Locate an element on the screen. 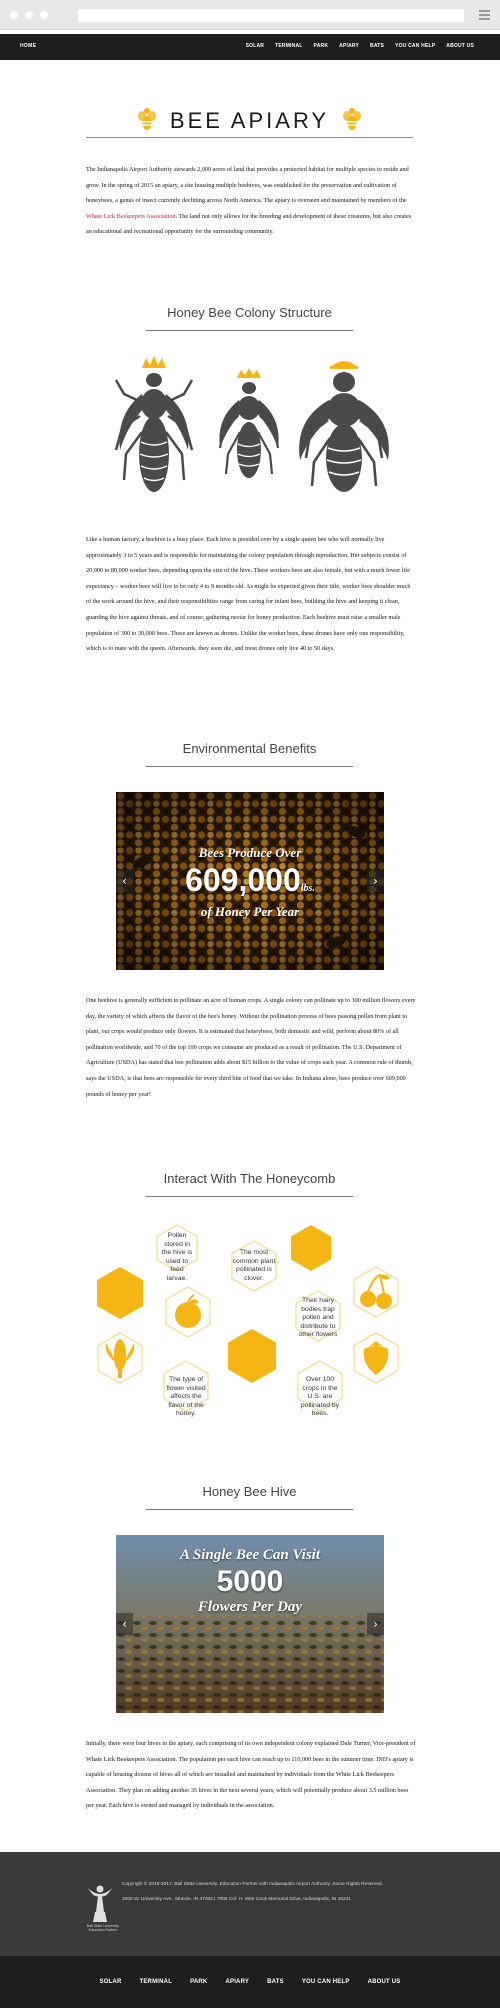 This screenshot has height=2008, width=500. colony-heading: Honey Bee Colony Structure is located at coordinates (249, 312).